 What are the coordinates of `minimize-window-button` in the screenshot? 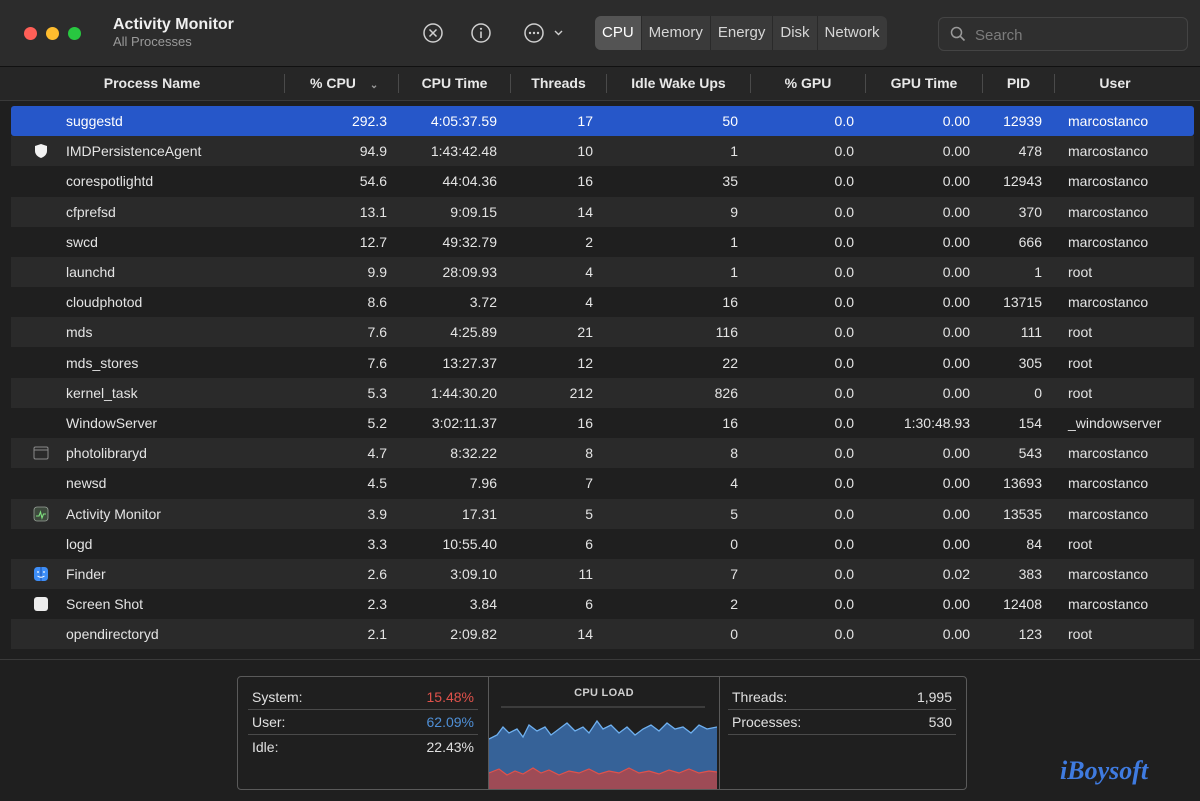 It's located at (52, 33).